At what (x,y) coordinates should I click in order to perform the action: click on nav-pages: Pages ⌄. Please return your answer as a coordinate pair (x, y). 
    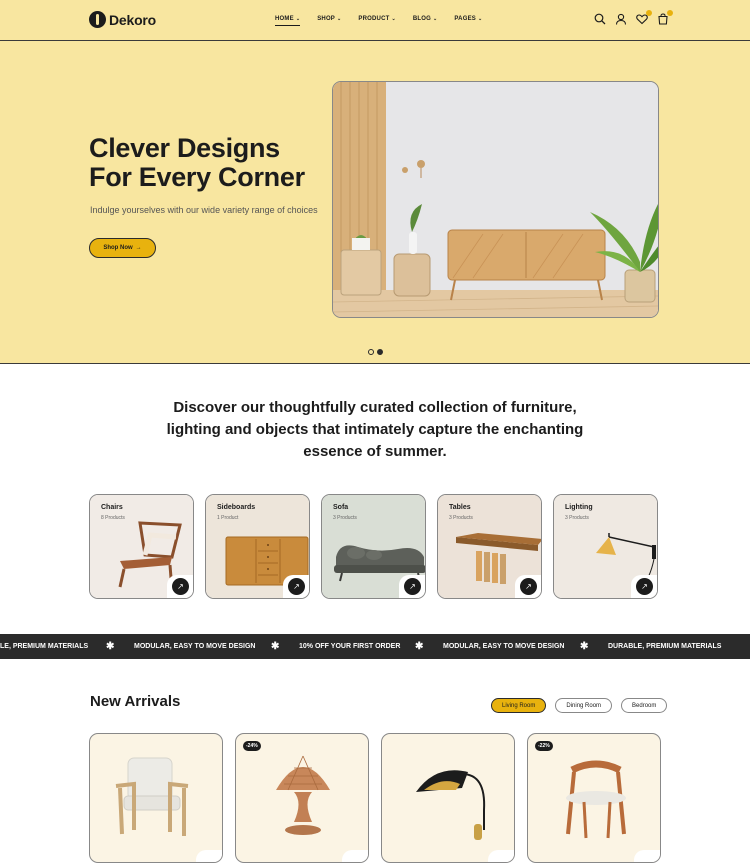
    Looking at the image, I should click on (468, 19).